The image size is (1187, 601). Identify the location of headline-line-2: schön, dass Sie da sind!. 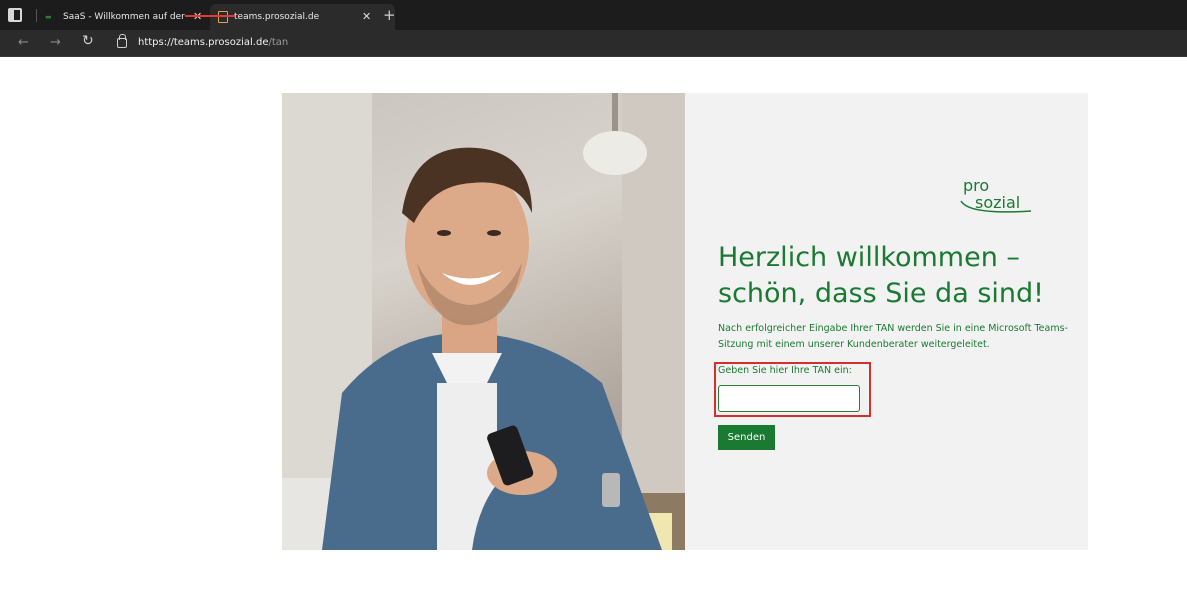
(881, 293).